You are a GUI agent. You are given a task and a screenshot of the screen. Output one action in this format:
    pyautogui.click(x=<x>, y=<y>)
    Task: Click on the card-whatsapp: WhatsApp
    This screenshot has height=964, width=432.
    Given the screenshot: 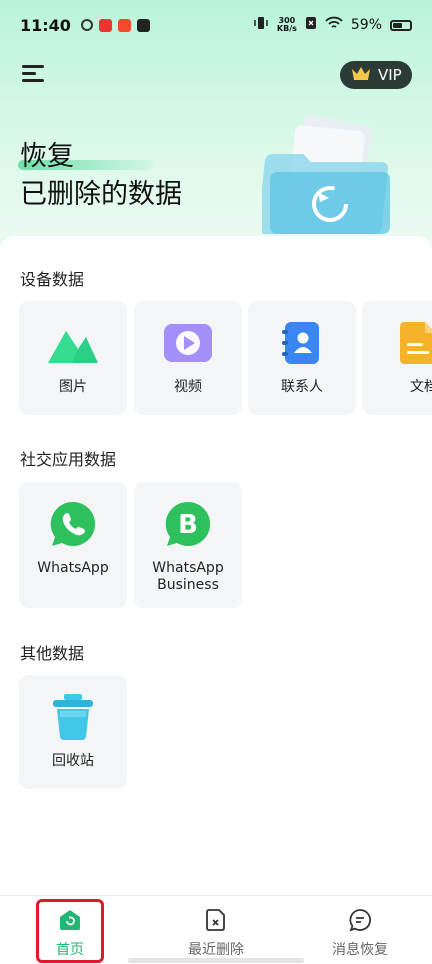 What is the action you would take?
    pyautogui.click(x=73, y=545)
    